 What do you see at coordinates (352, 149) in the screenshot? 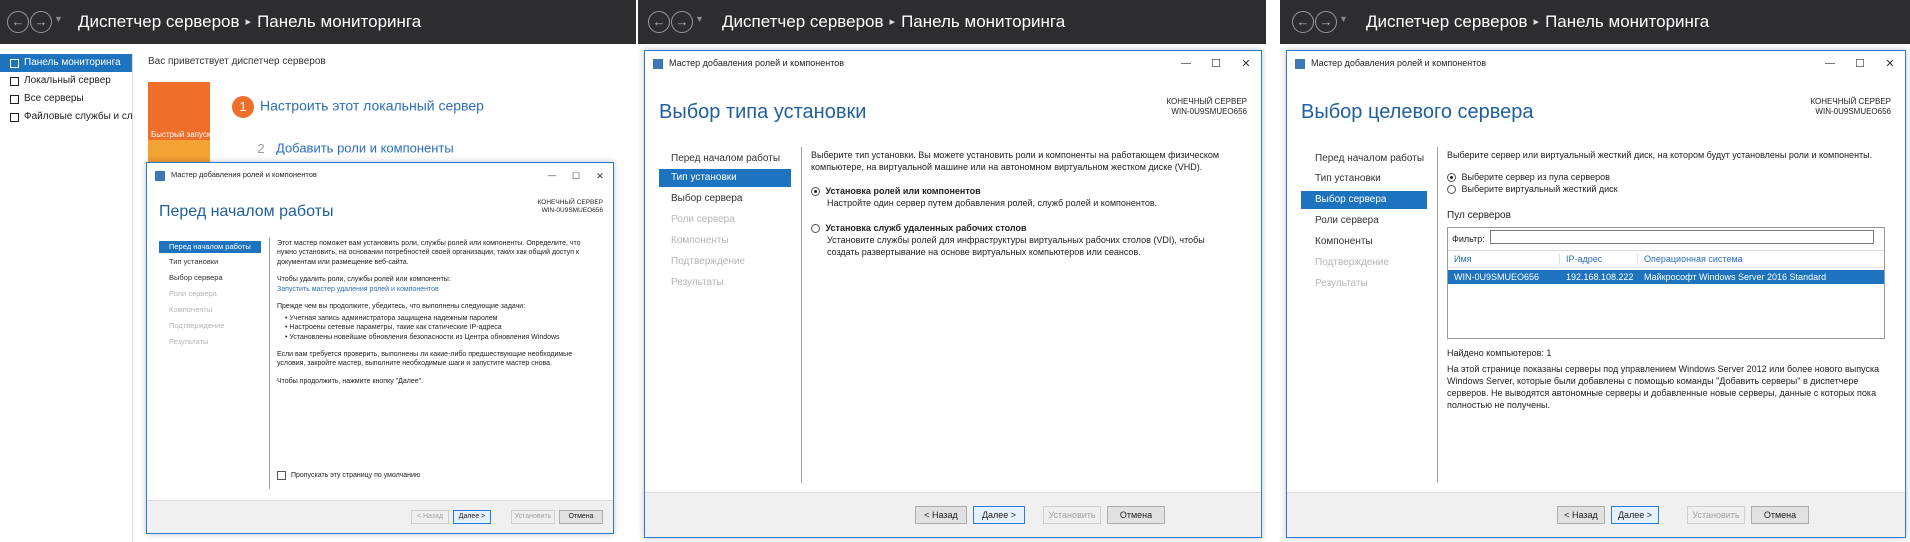
I see `step-add-roles: 2 Добавить роли и компоненты` at bounding box center [352, 149].